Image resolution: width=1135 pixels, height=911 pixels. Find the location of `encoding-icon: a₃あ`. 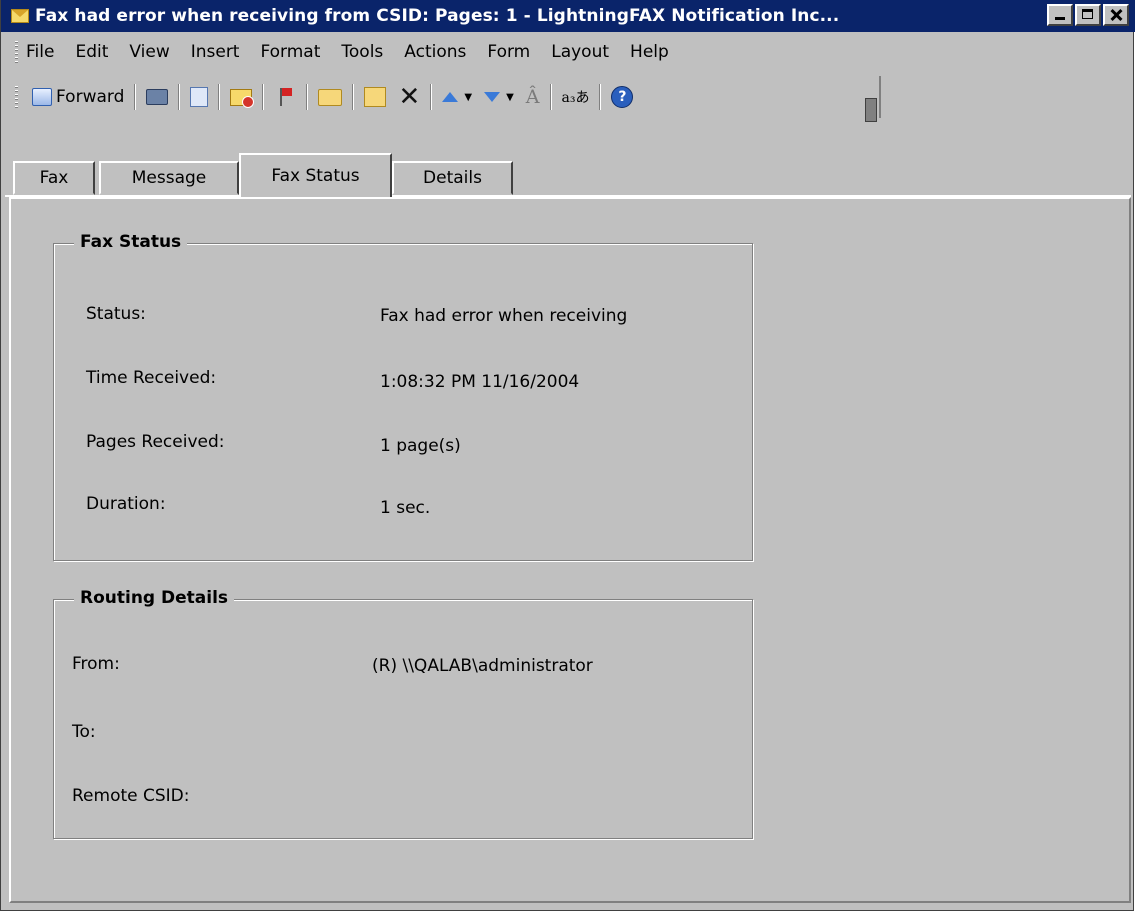

encoding-icon: a₃あ is located at coordinates (575, 98).